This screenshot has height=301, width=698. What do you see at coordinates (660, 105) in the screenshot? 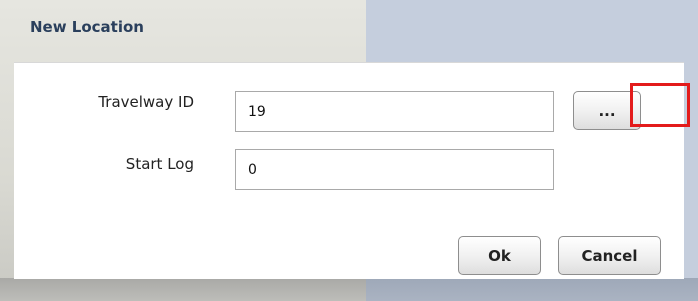
I see `red-highlight-annotation` at bounding box center [660, 105].